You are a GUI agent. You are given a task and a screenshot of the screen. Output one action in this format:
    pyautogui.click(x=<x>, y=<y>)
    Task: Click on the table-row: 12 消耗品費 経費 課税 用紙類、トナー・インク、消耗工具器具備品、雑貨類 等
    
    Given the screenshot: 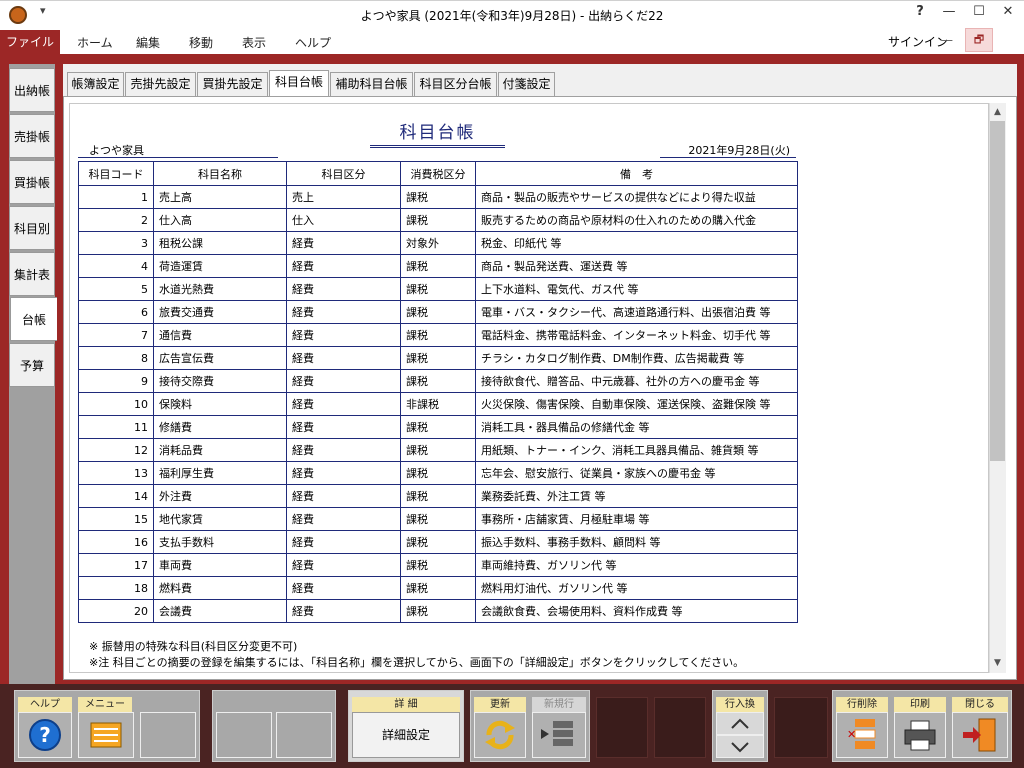 What is the action you would take?
    pyautogui.click(x=438, y=450)
    